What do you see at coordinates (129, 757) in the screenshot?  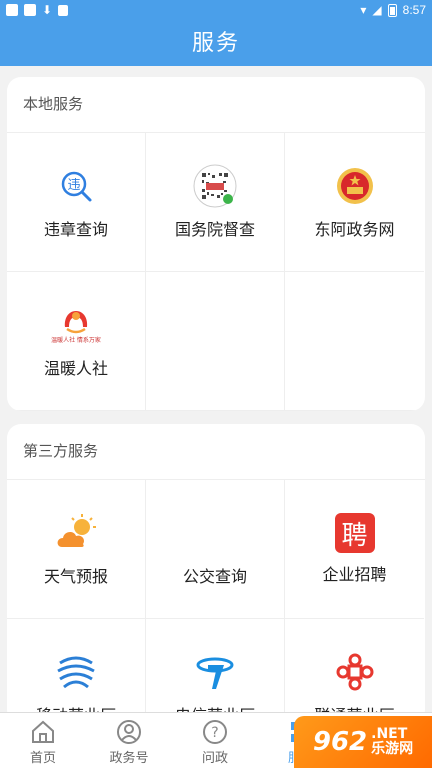 I see `tab-label: 政务号` at bounding box center [129, 757].